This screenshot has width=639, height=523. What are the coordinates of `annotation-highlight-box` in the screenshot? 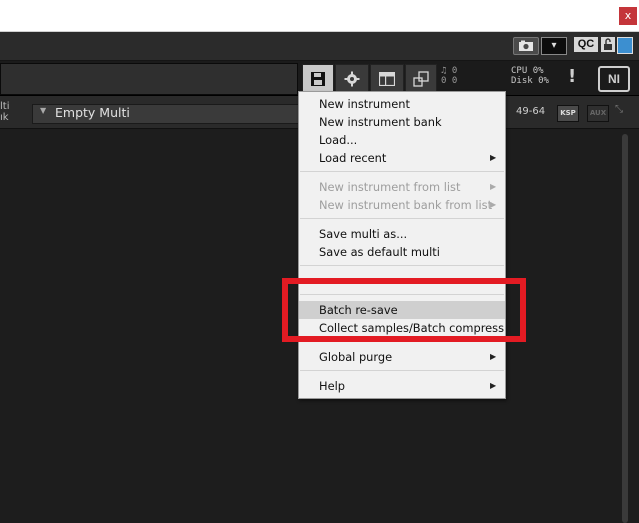 It's located at (404, 310).